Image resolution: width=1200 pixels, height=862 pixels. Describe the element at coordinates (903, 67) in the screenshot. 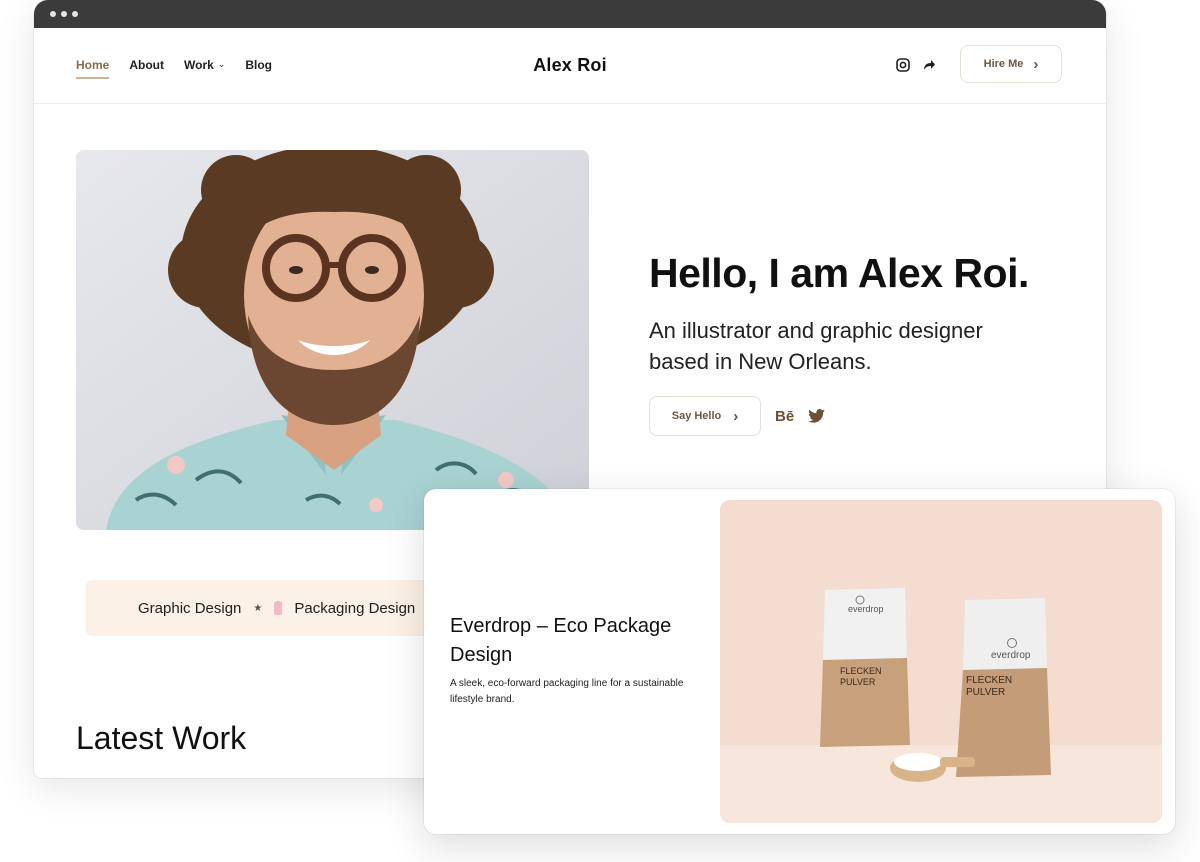

I see `instagram-icon` at that location.